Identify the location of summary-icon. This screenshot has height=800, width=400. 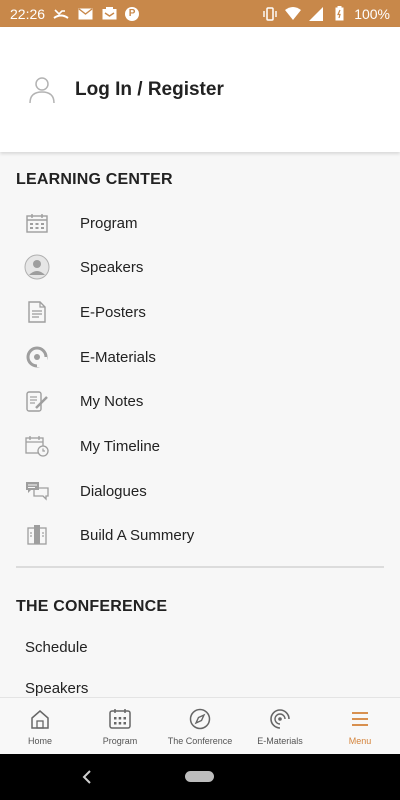
(37, 535).